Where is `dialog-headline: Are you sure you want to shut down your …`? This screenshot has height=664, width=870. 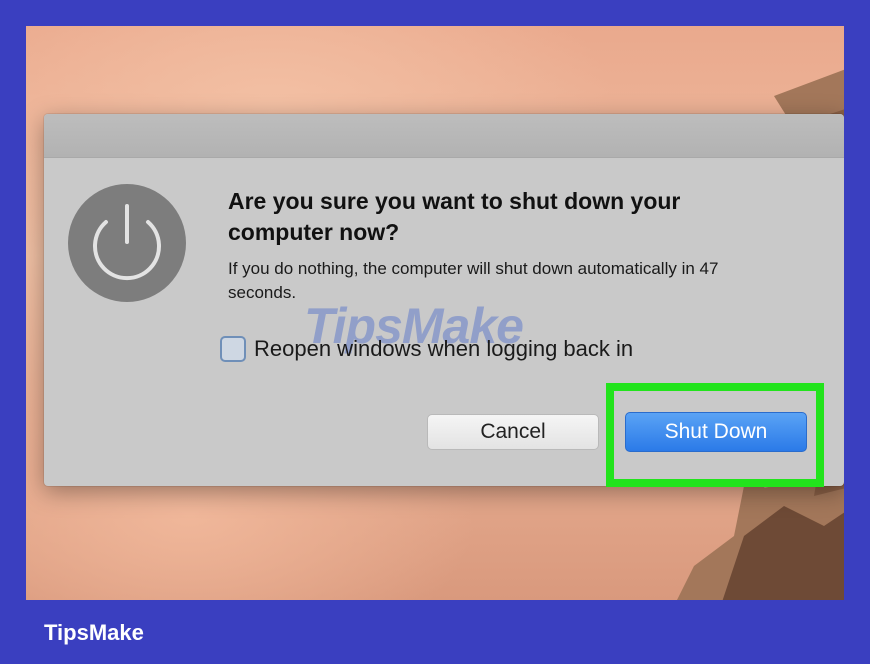
dialog-headline: Are you sure you want to shut down your … is located at coordinates (454, 216).